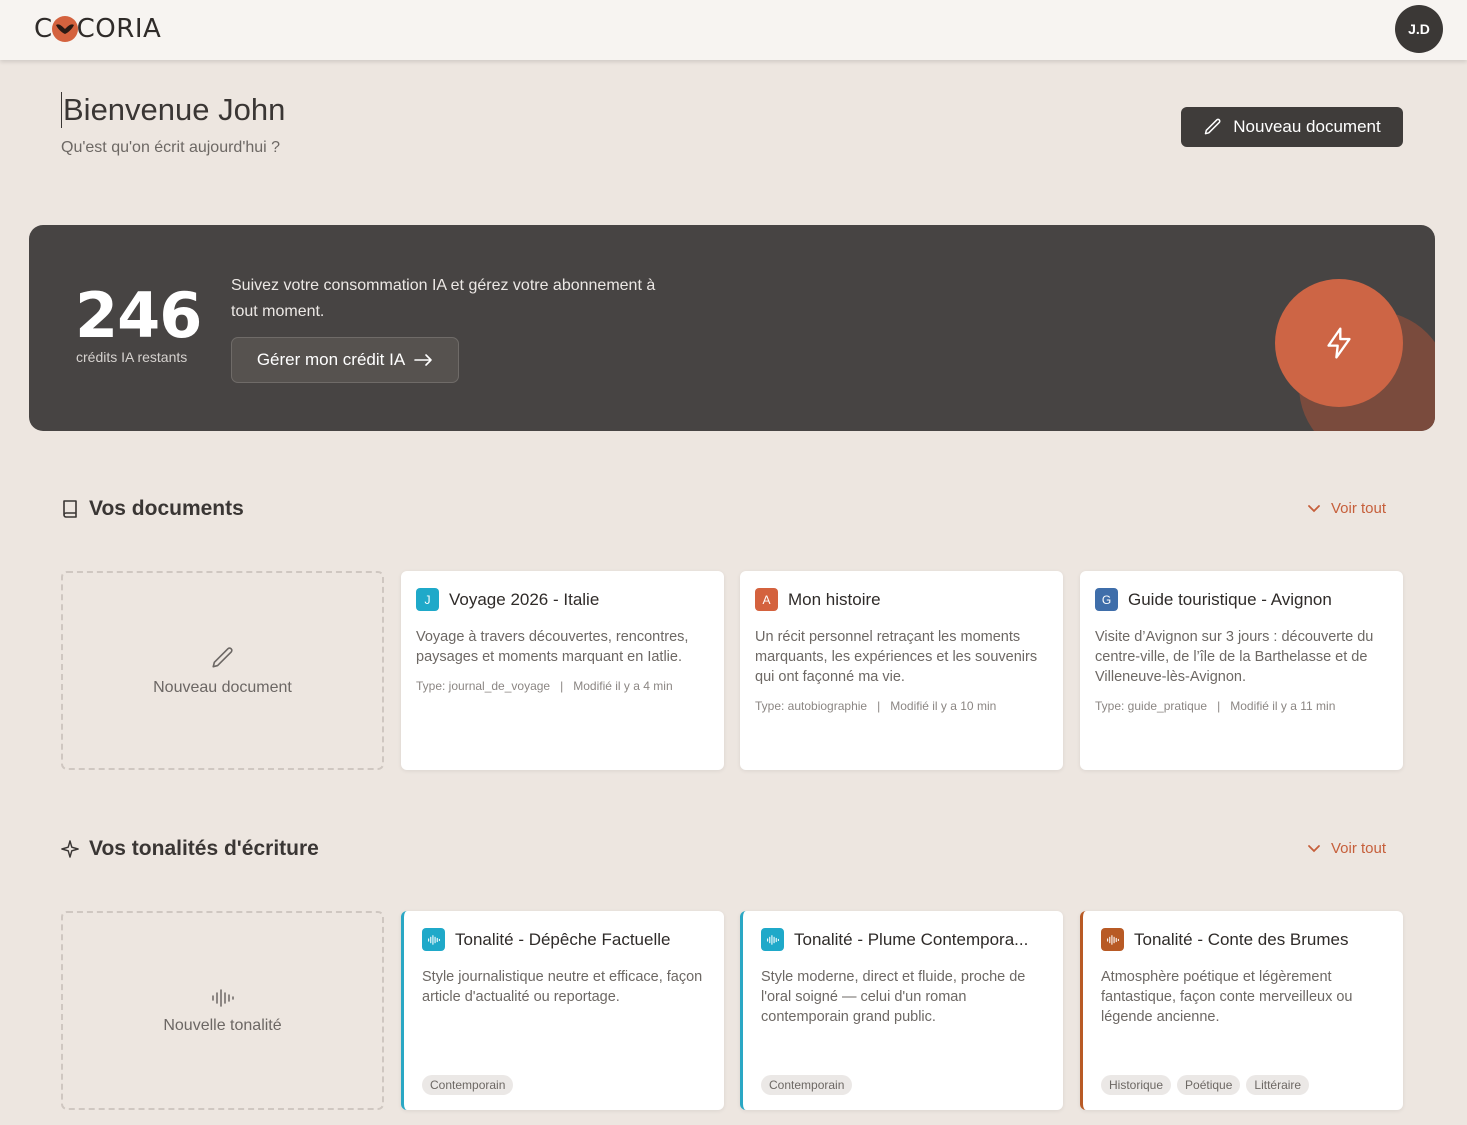  What do you see at coordinates (132, 357) in the screenshot?
I see `credits-count-label: crédits IA restants` at bounding box center [132, 357].